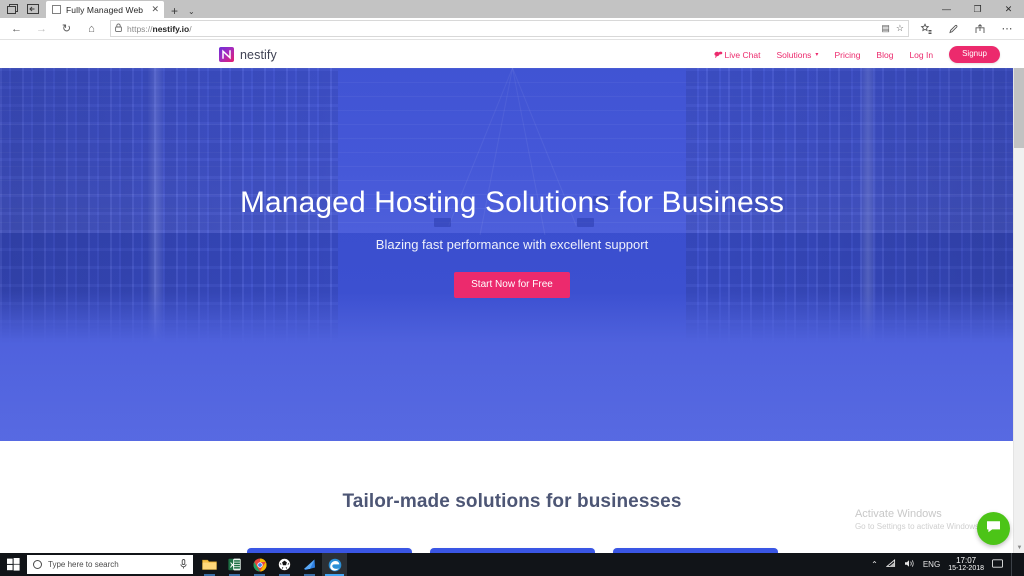  Describe the element at coordinates (742, 54) in the screenshot. I see `nav-item-live-chat-label: Live Chat` at that location.